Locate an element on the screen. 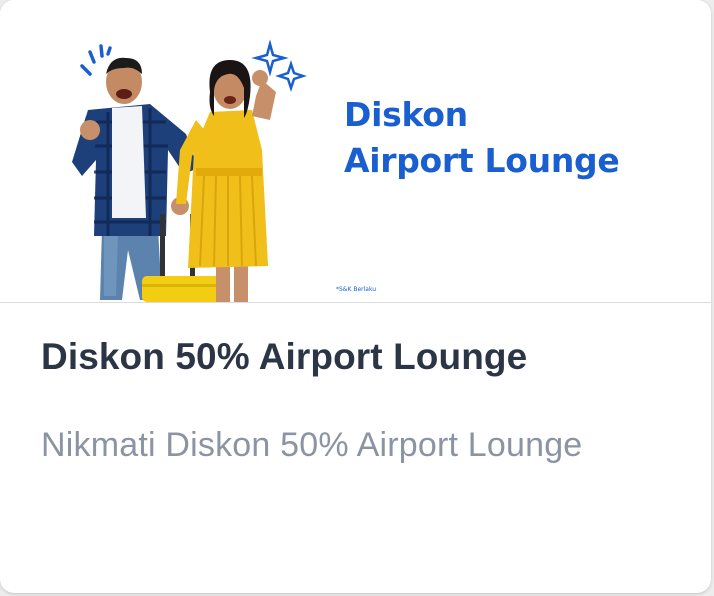 The image size is (714, 596). banner-headline-line1: Diskon is located at coordinates (406, 114).